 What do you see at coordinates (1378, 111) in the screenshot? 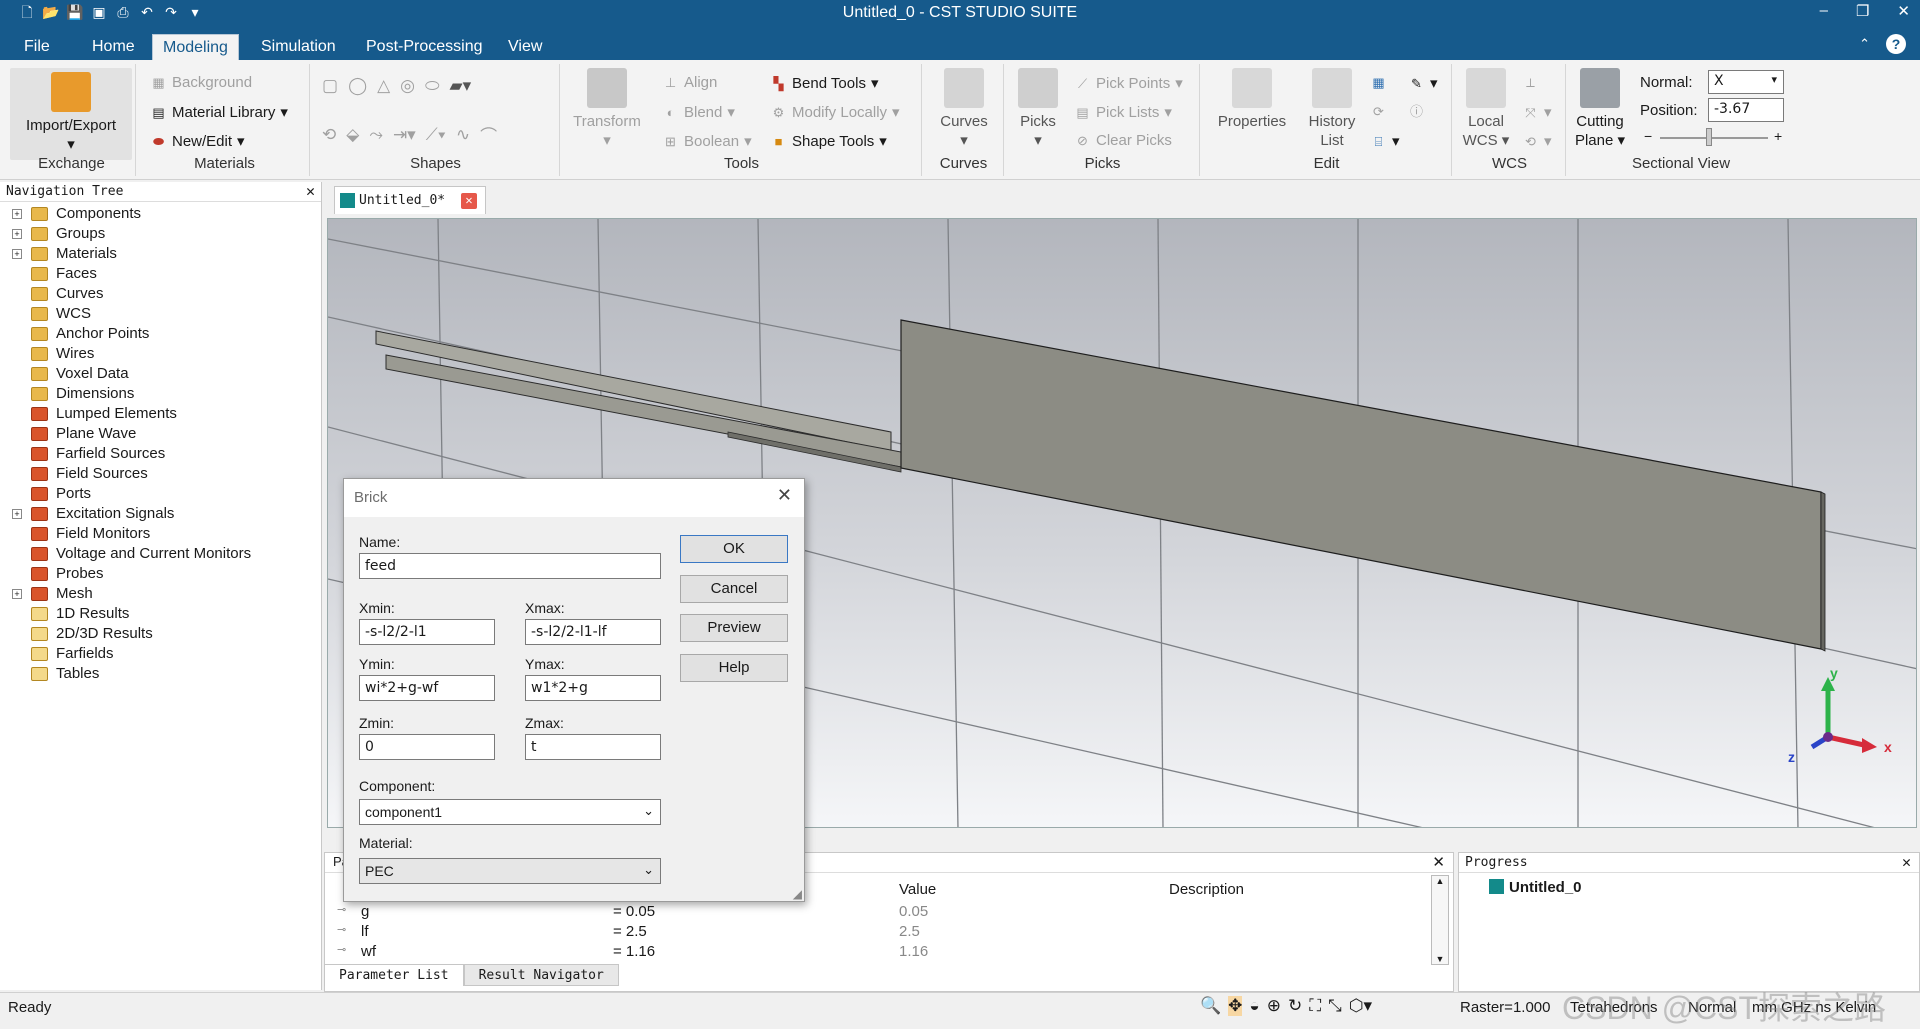
I see `parametric-button: ⟳` at bounding box center [1378, 111].